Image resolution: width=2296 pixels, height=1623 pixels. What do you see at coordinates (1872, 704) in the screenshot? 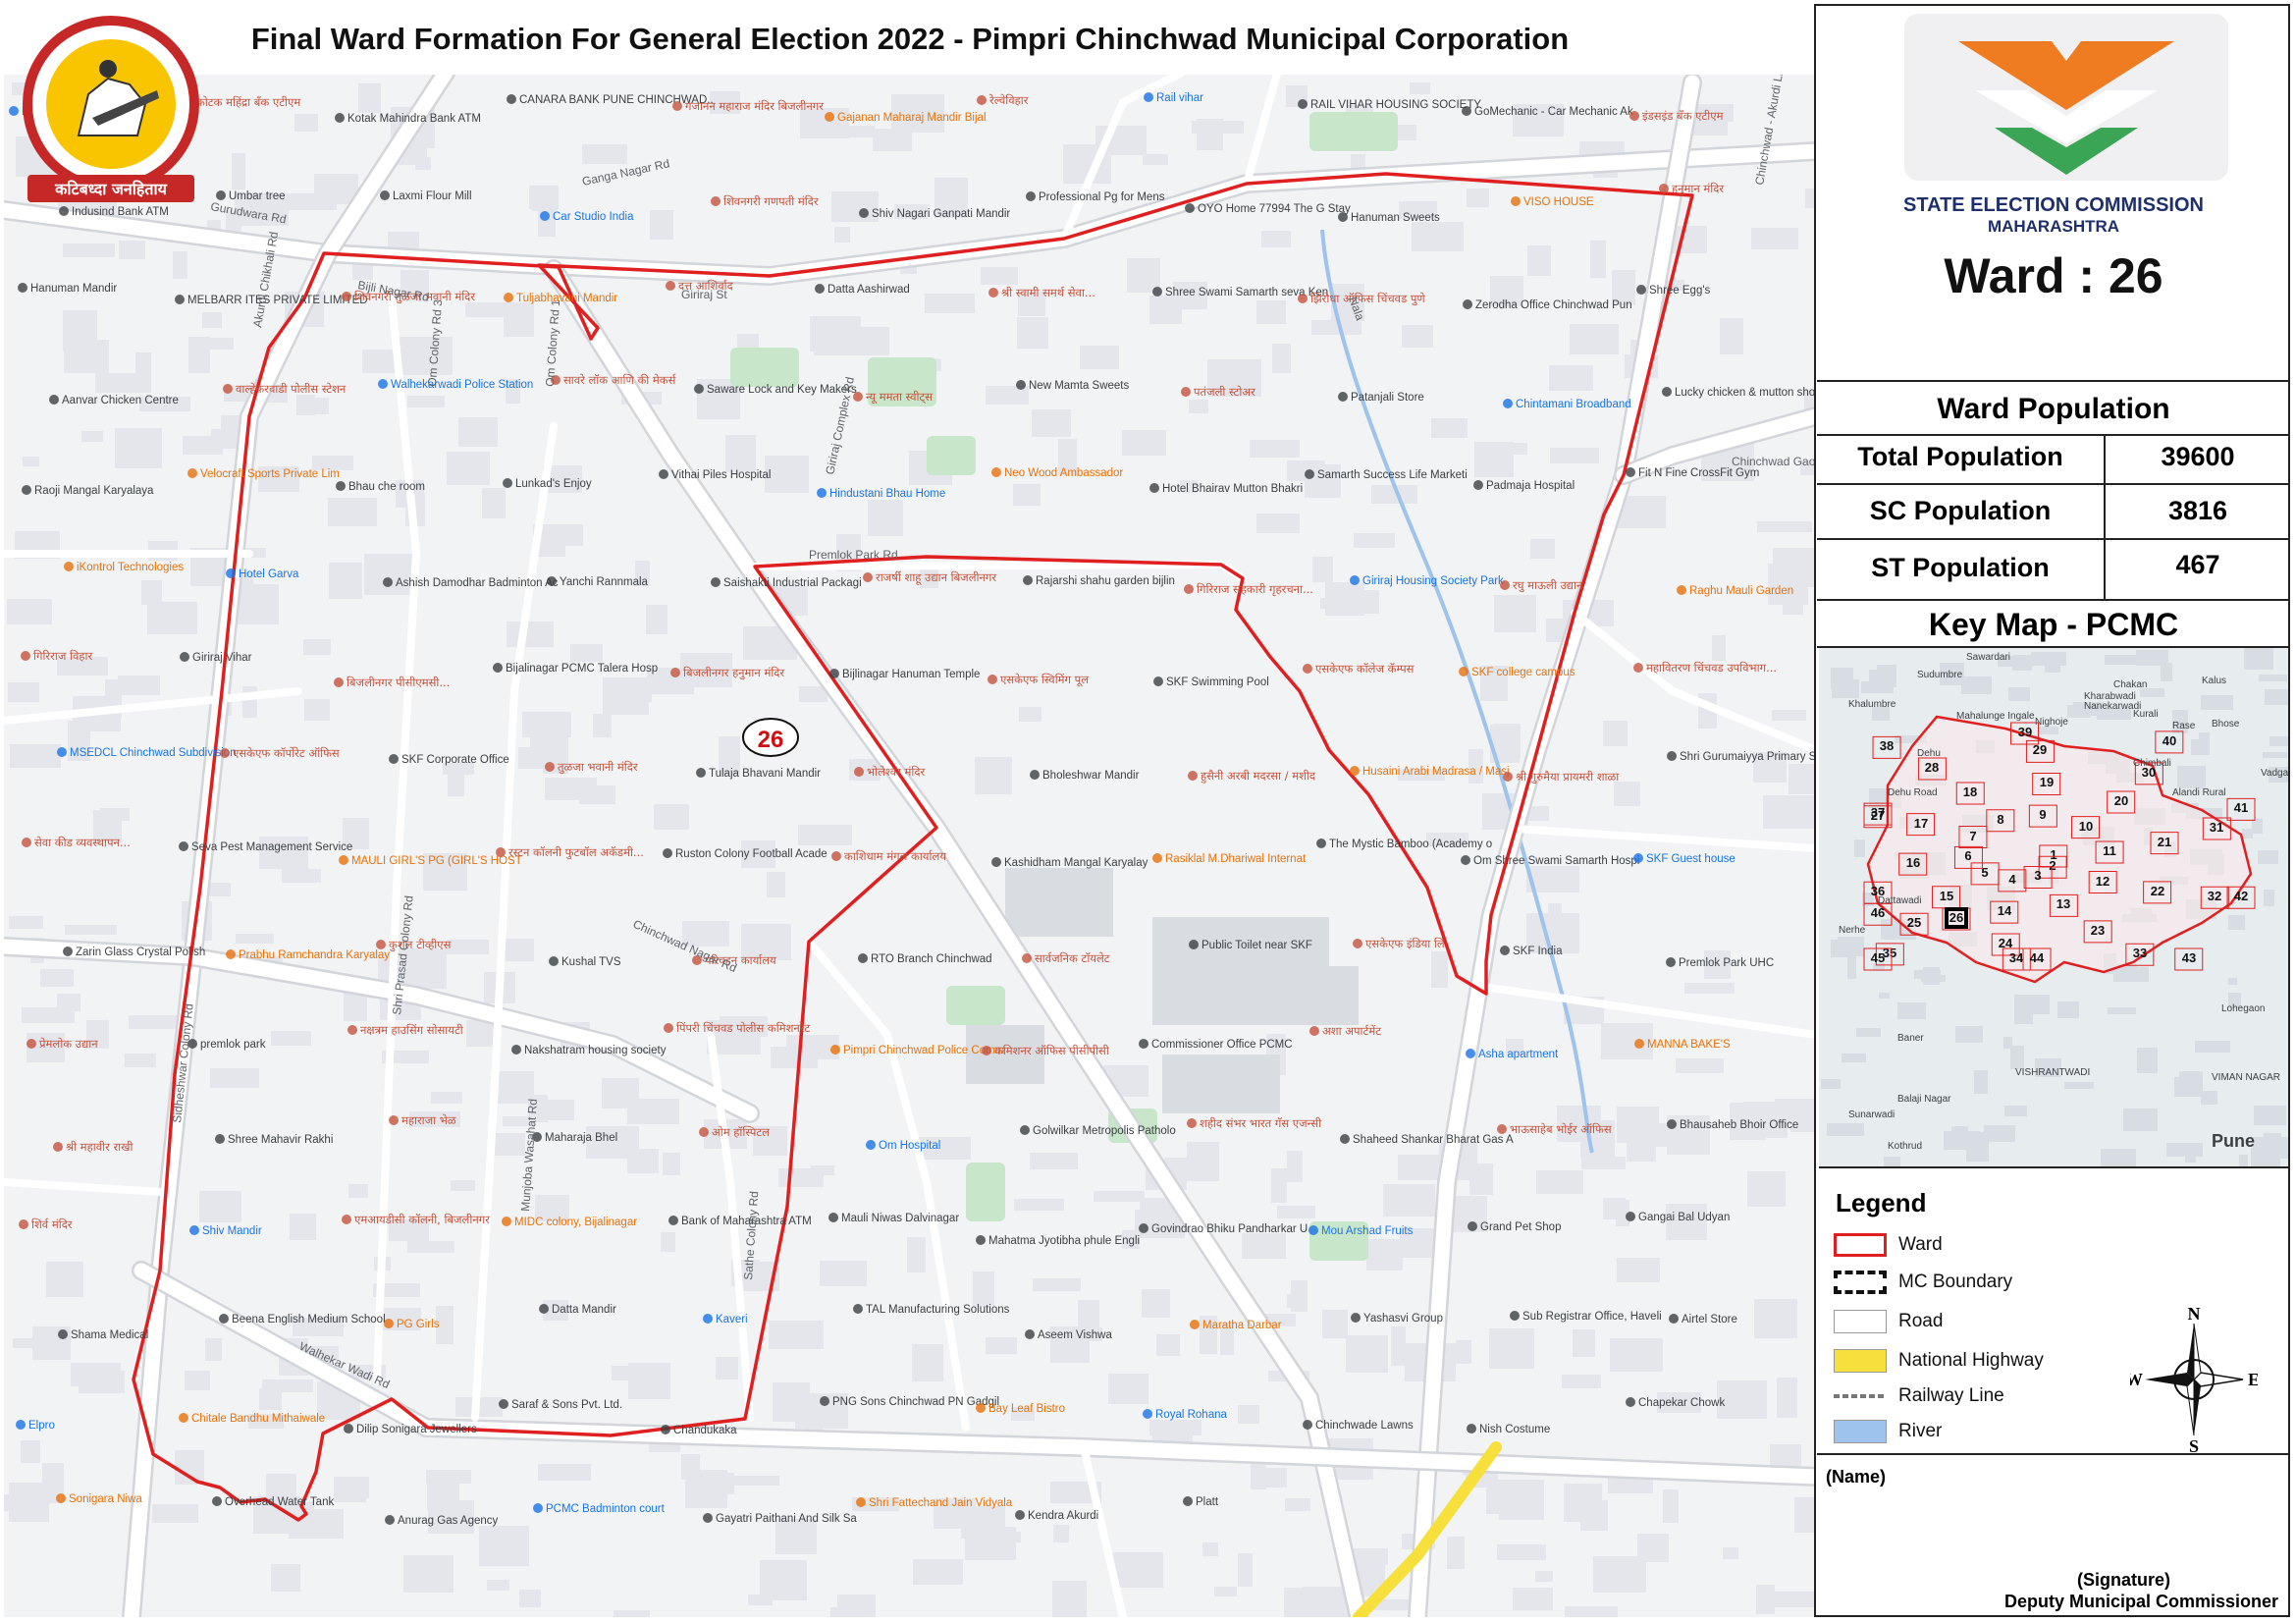
I see `keymap-place: Khalumbre` at bounding box center [1872, 704].